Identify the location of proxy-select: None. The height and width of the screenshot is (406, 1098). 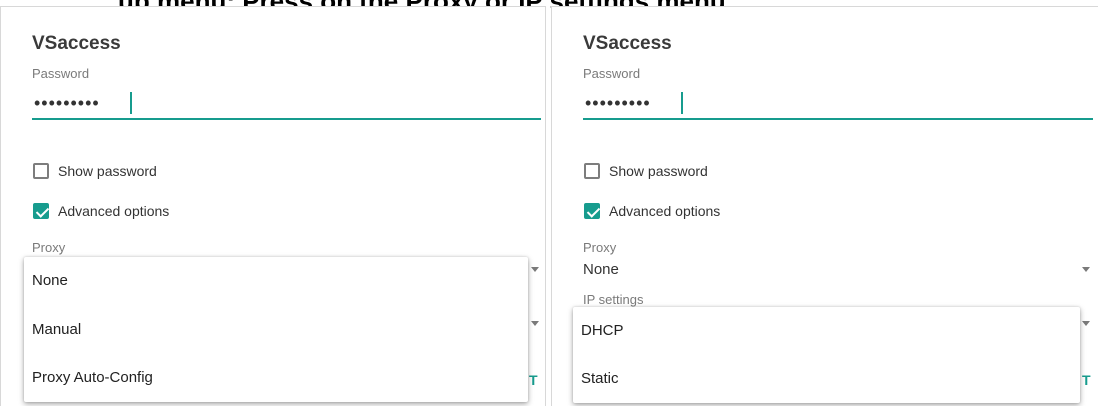
(601, 269).